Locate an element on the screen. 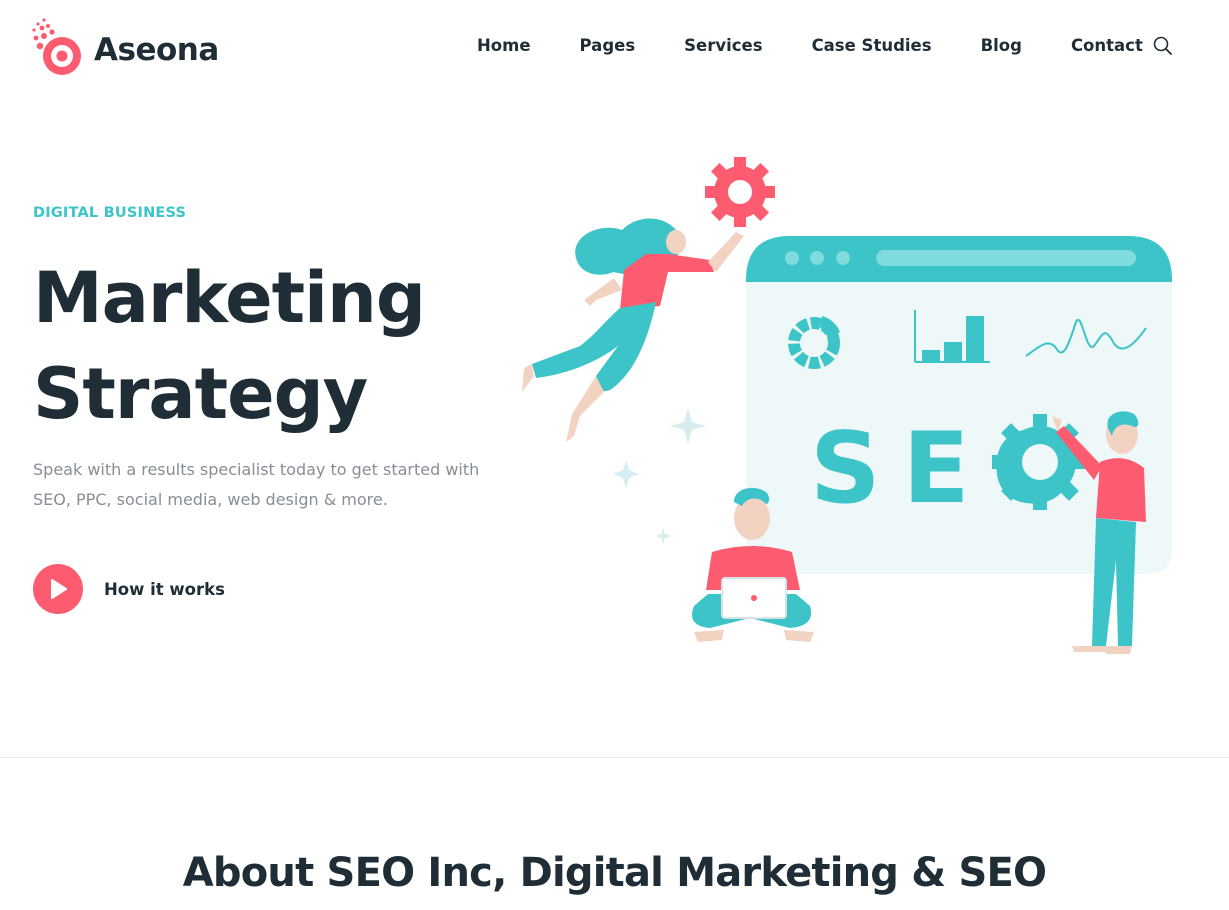 Image resolution: width=1229 pixels, height=910 pixels. nav-item-case-studies: Case Studies is located at coordinates (872, 45).